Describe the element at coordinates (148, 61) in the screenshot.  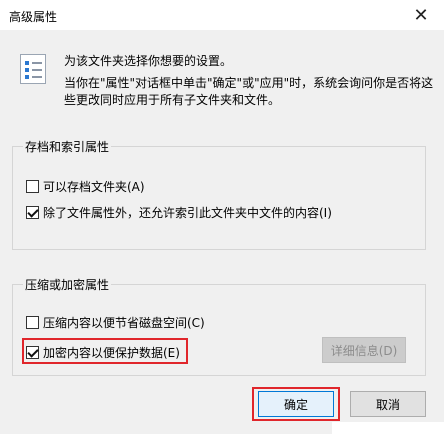
I see `description-line-1: 为该文件夹选择你想要的设置。` at that location.